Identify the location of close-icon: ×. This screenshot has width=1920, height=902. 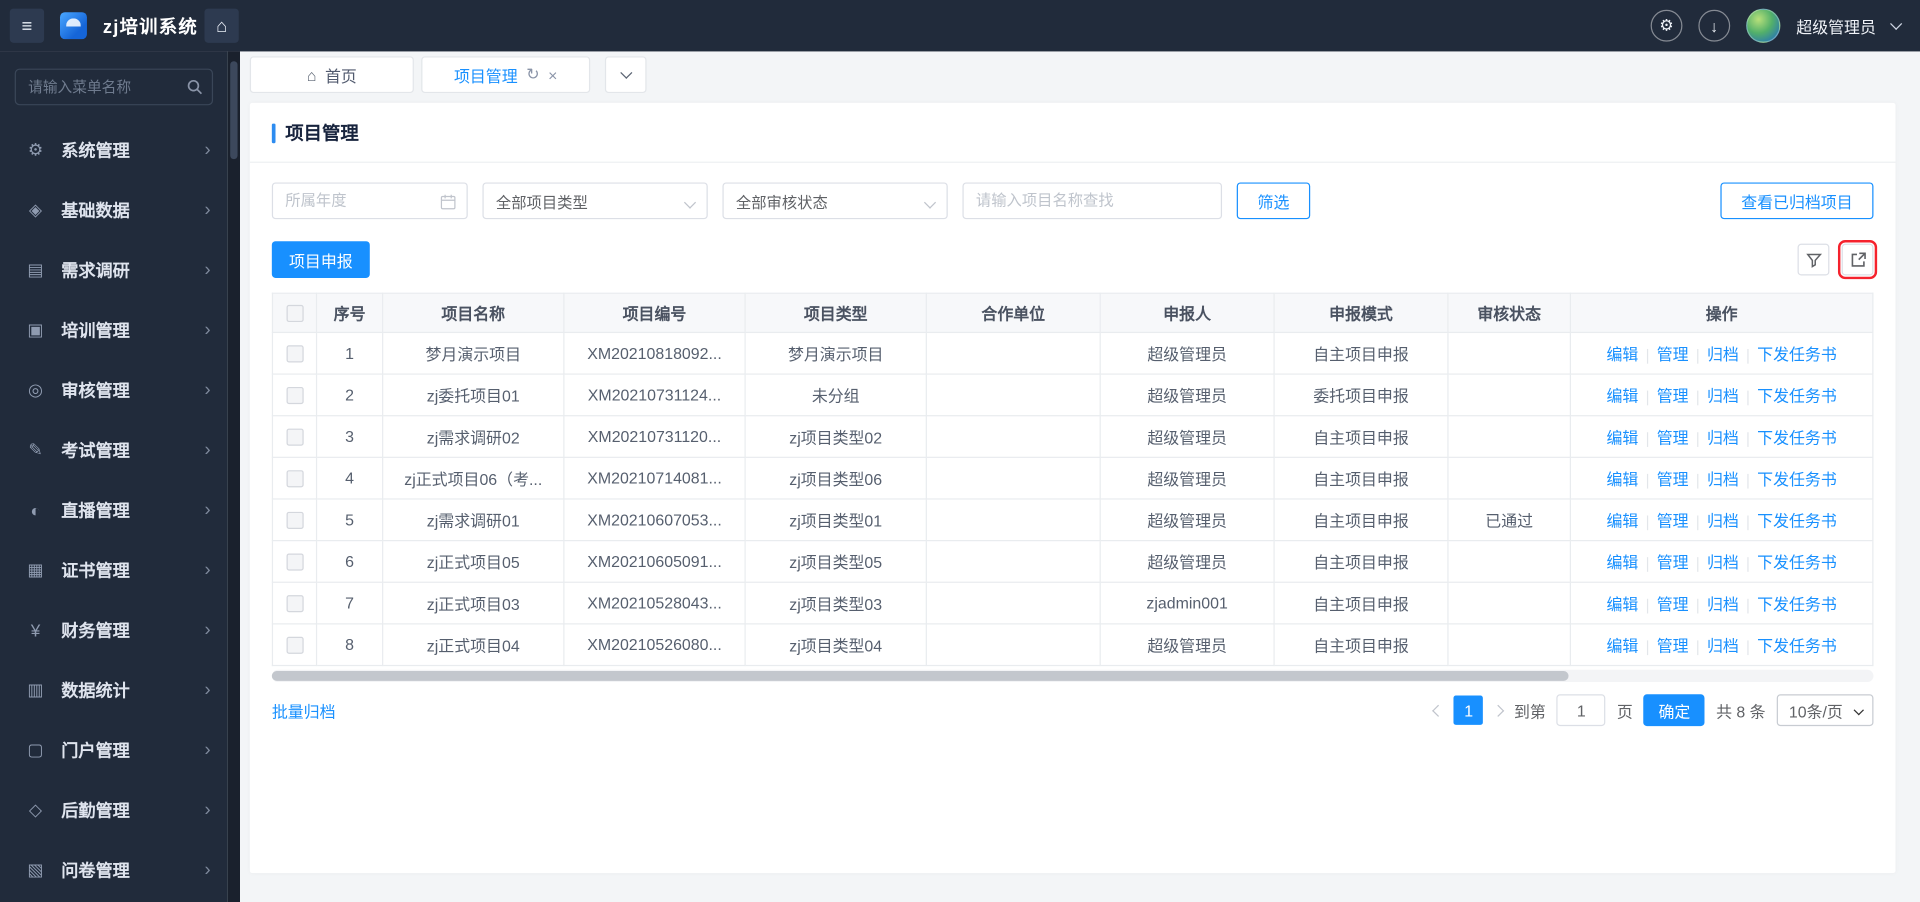
(552, 75).